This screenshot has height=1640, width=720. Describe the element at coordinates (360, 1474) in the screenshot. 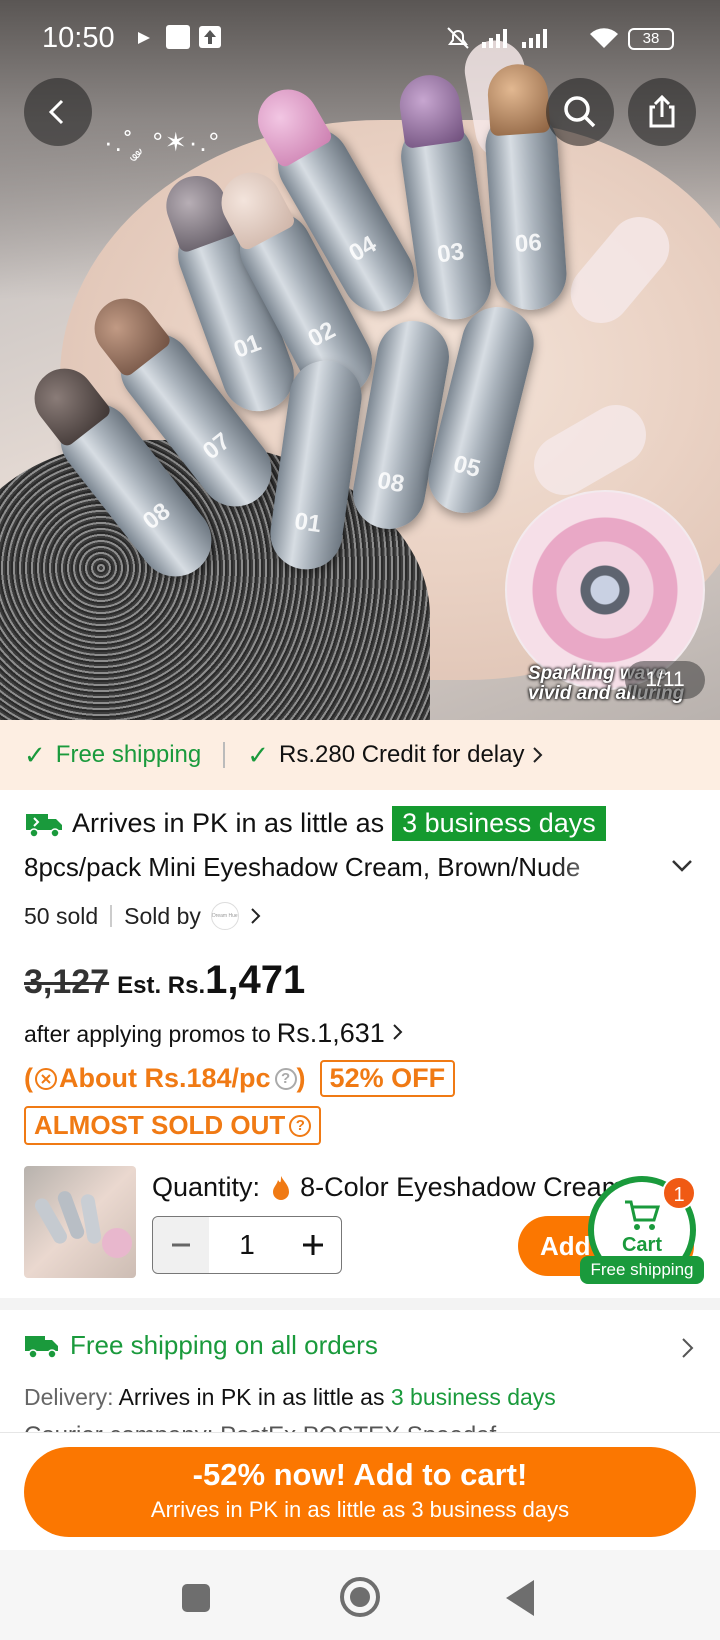

I see `cta-title: -52% now! Add to cart!` at that location.